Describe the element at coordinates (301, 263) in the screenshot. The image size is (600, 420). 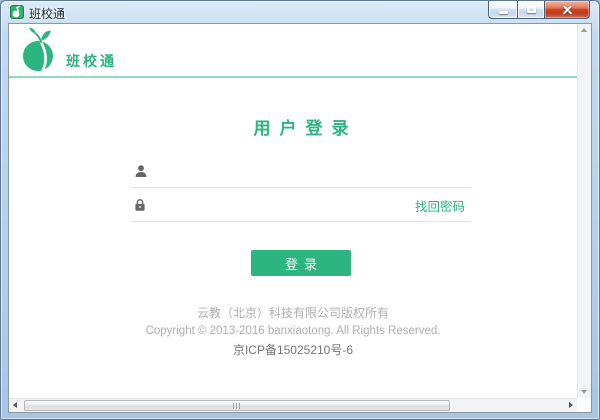
I see `login-button: 登录` at that location.